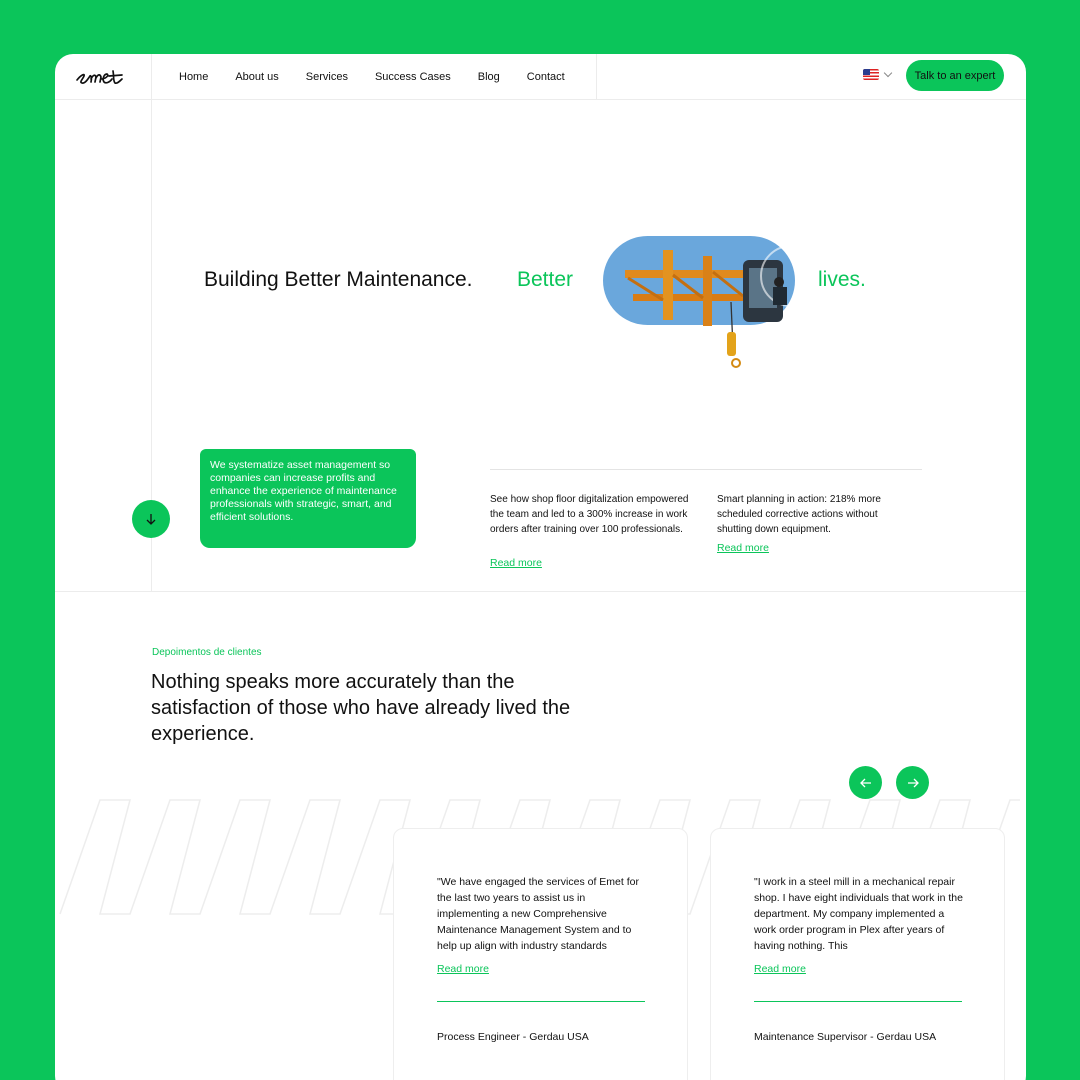 Image resolution: width=1080 pixels, height=1080 pixels. I want to click on nav-services: Services, so click(327, 77).